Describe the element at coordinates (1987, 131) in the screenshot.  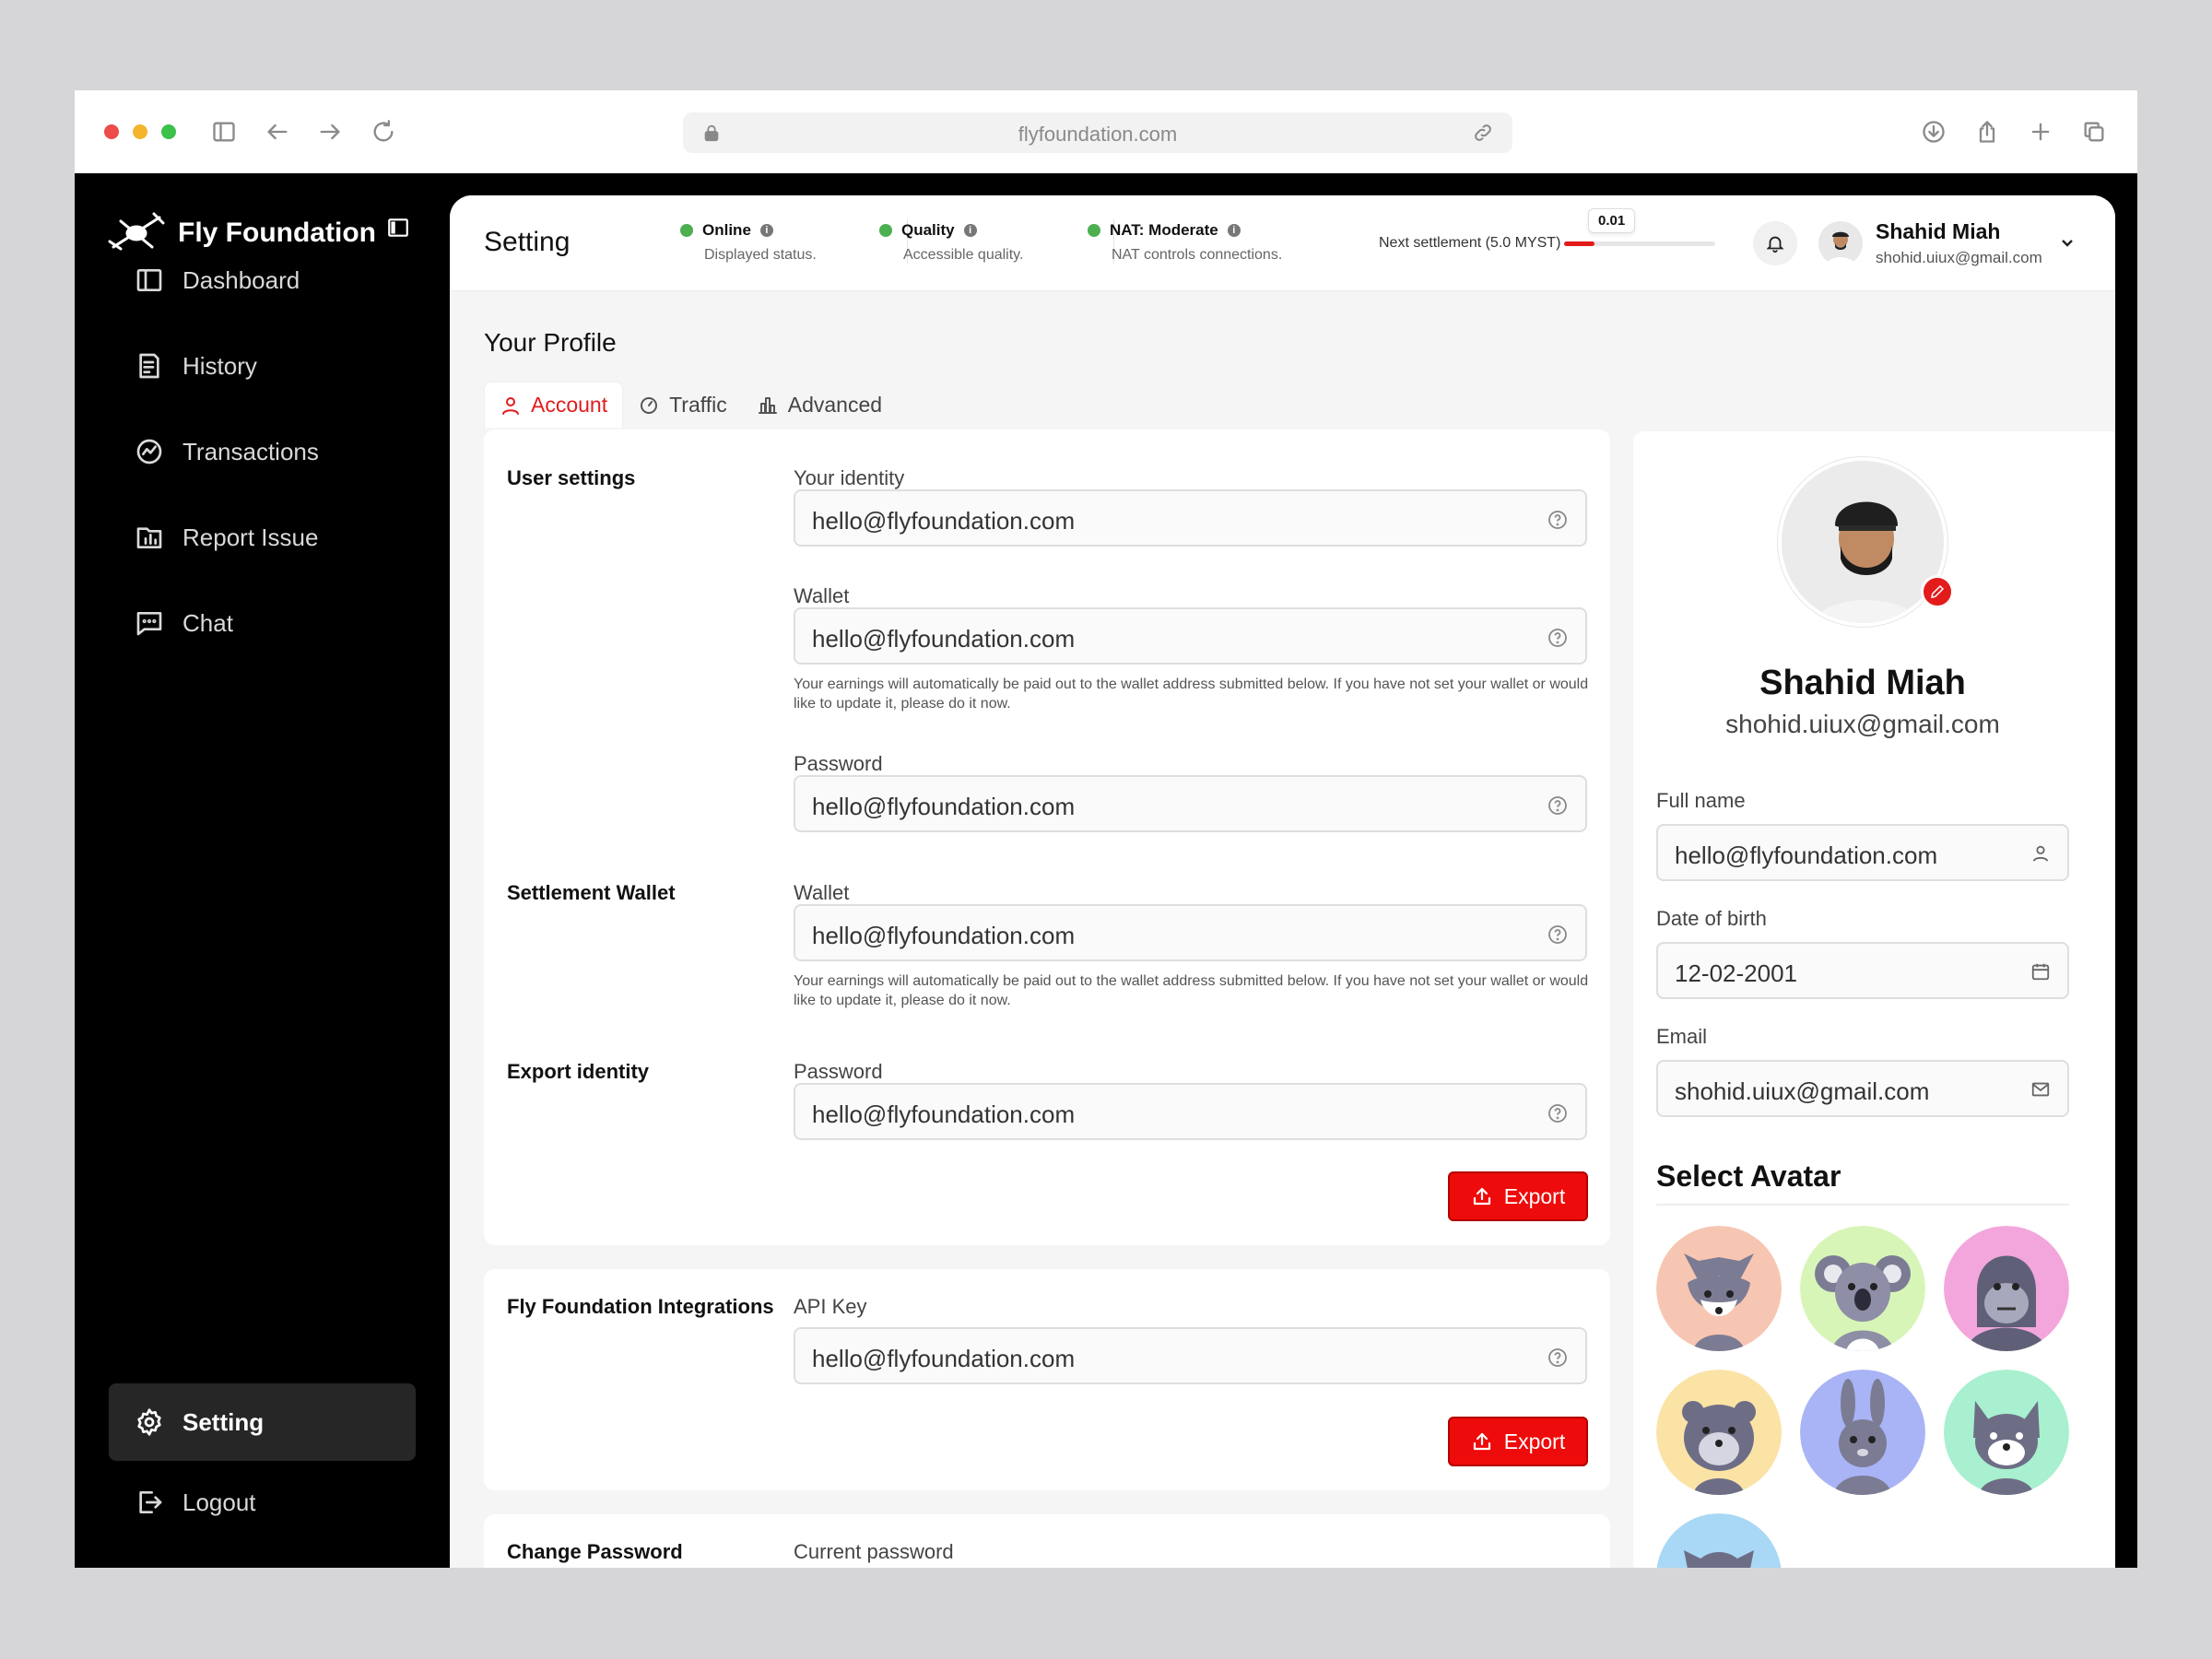
I see `share-icon` at that location.